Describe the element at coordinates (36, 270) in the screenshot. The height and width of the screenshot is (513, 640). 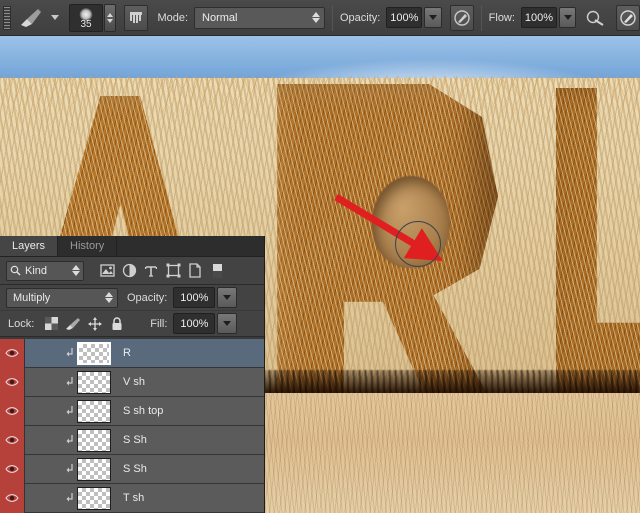
I see `filter-kind-label: Kind` at that location.